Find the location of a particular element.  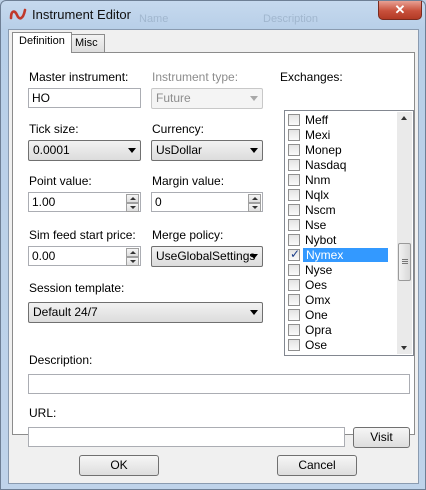

exchange-label: Monep is located at coordinates (323, 150).